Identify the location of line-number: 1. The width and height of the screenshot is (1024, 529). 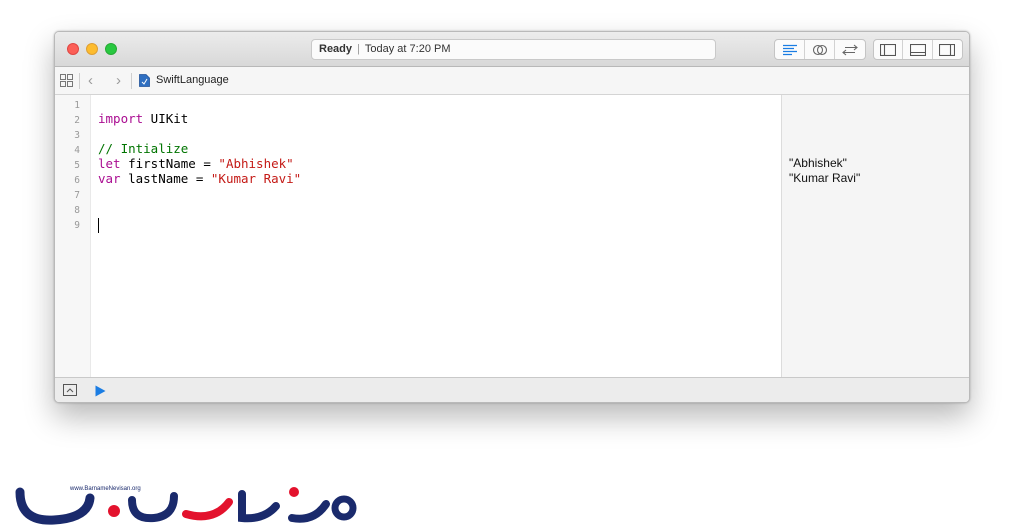
(77, 105).